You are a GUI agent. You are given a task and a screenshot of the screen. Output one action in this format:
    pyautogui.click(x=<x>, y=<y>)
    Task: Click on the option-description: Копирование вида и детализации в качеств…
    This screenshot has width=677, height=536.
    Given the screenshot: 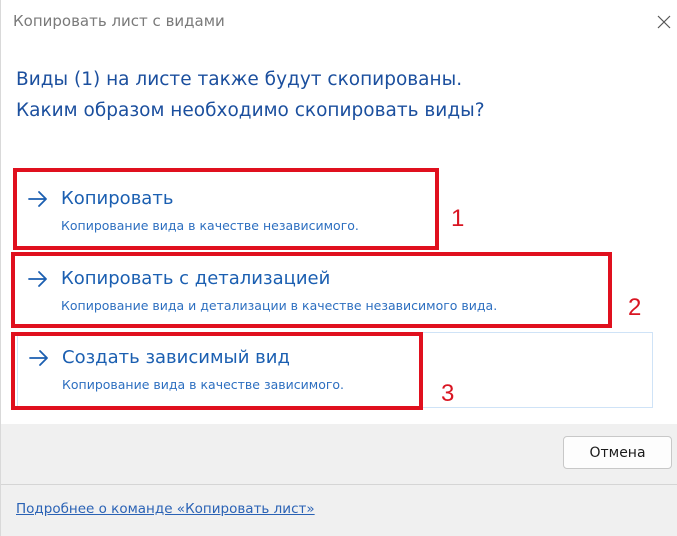 What is the action you would take?
    pyautogui.click(x=279, y=305)
    